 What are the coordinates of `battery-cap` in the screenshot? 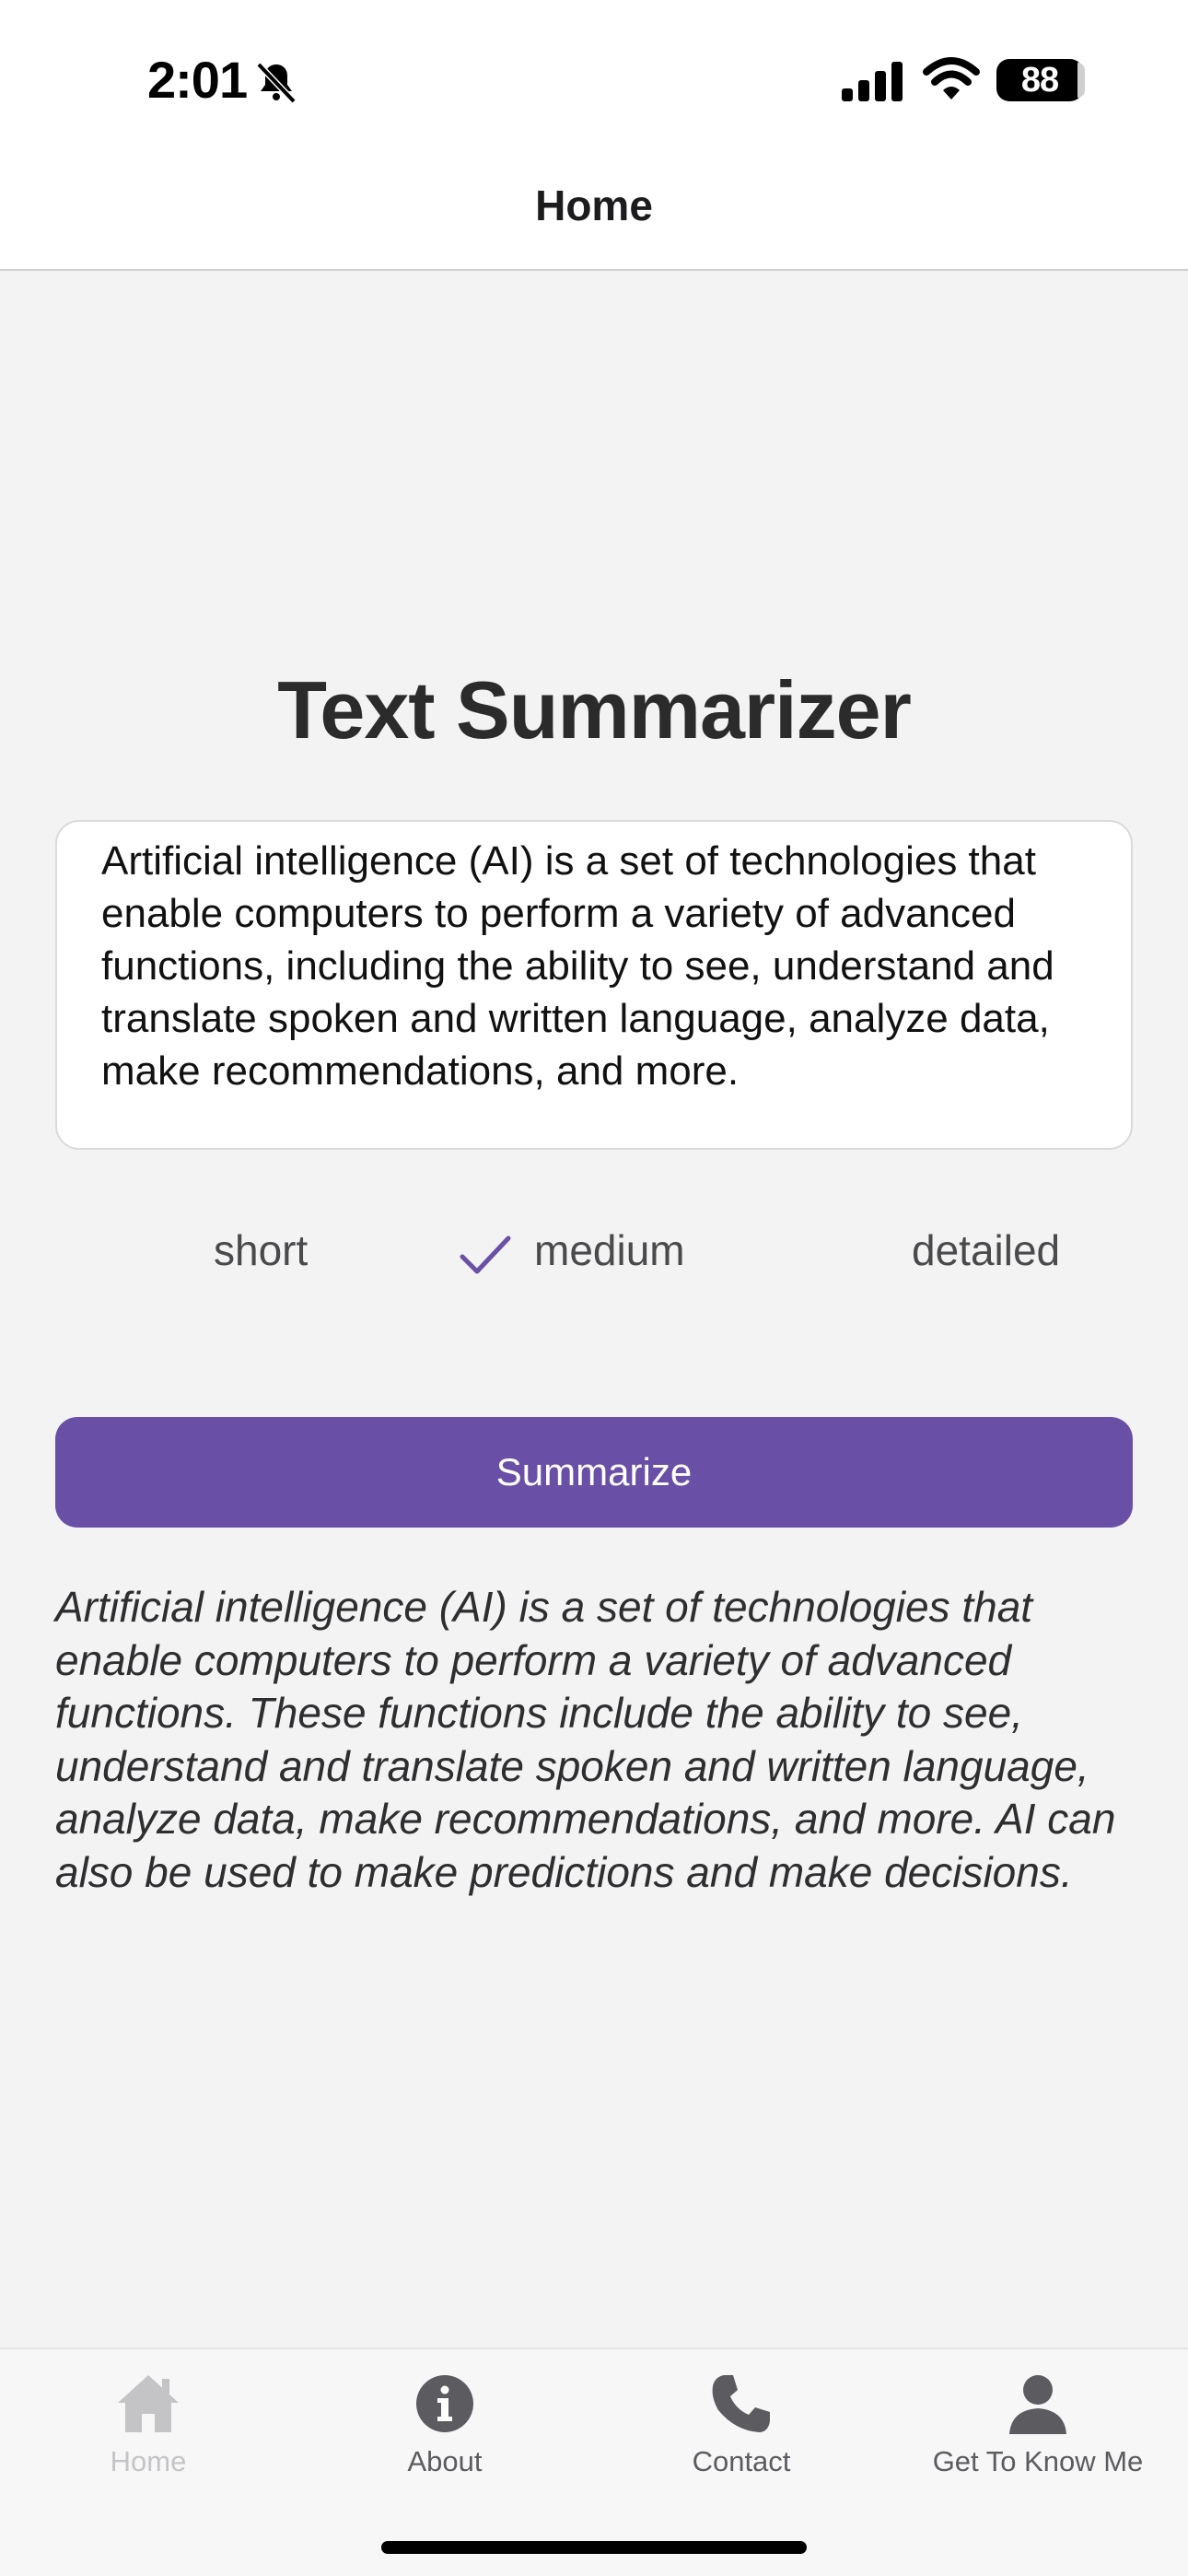 It's located at (1081, 80).